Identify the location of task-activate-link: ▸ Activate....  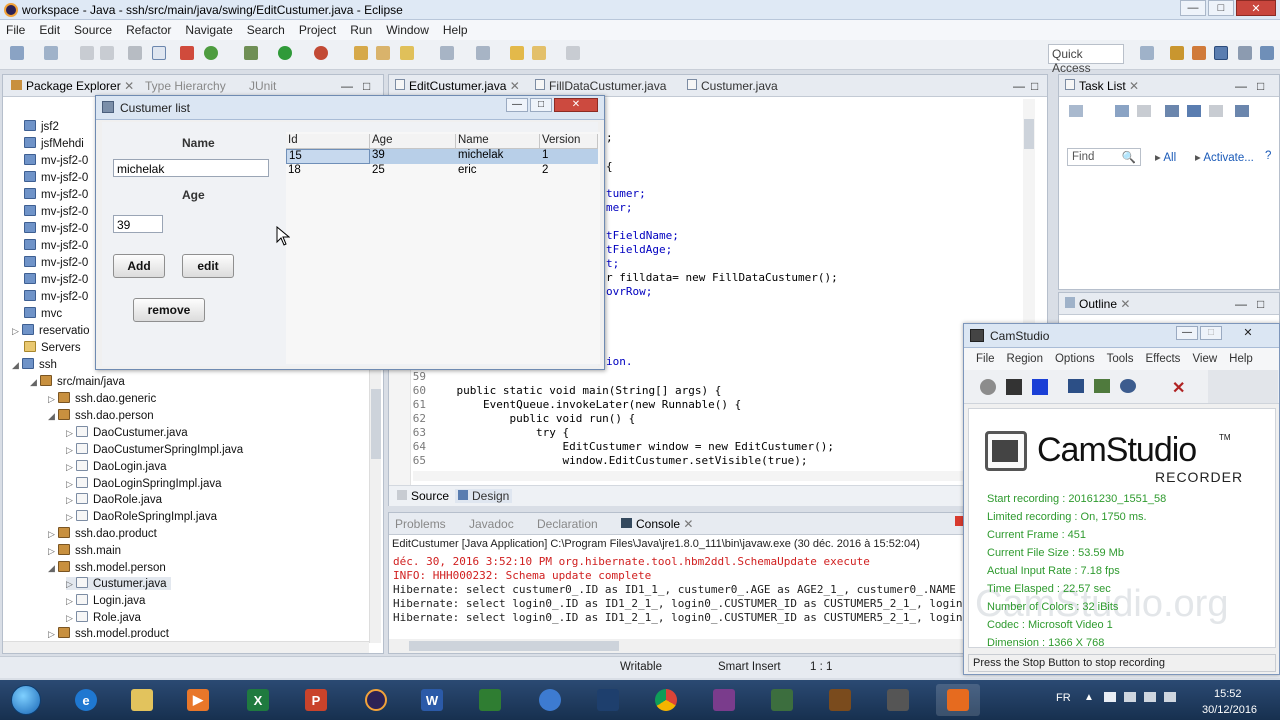
(1224, 157).